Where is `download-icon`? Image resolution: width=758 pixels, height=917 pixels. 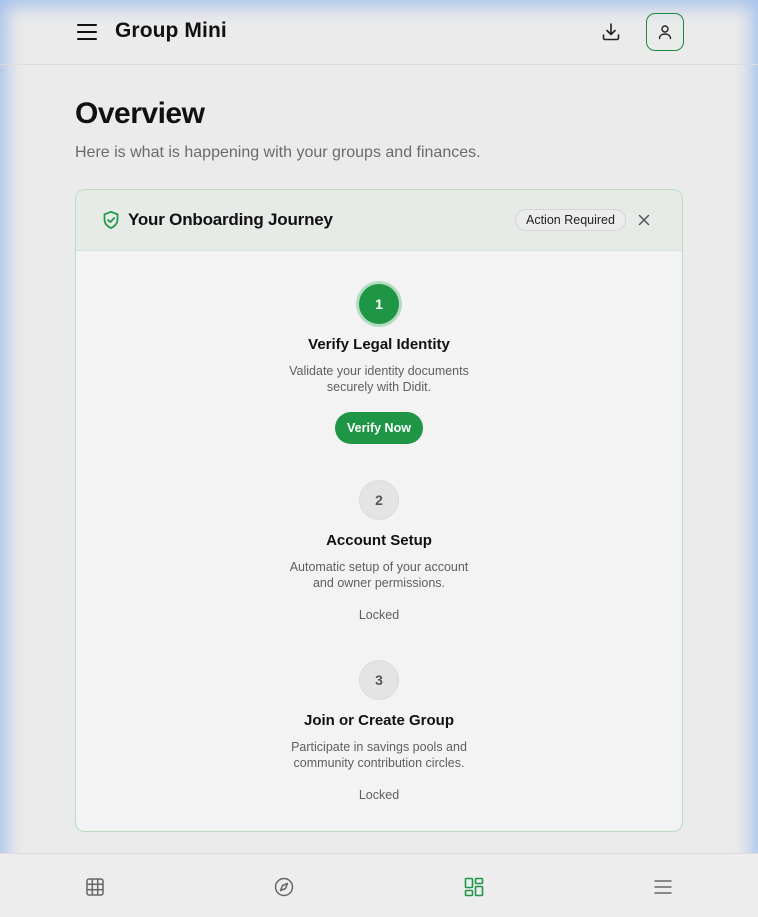 download-icon is located at coordinates (611, 32).